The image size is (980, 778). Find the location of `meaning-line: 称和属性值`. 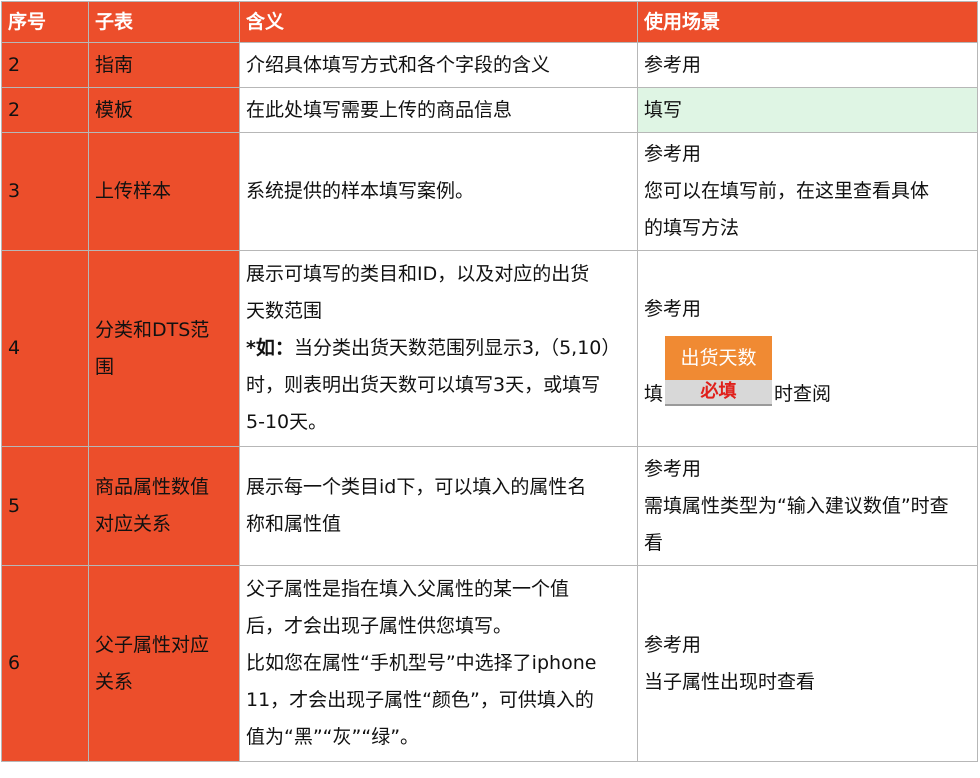

meaning-line: 称和属性值 is located at coordinates (294, 524).